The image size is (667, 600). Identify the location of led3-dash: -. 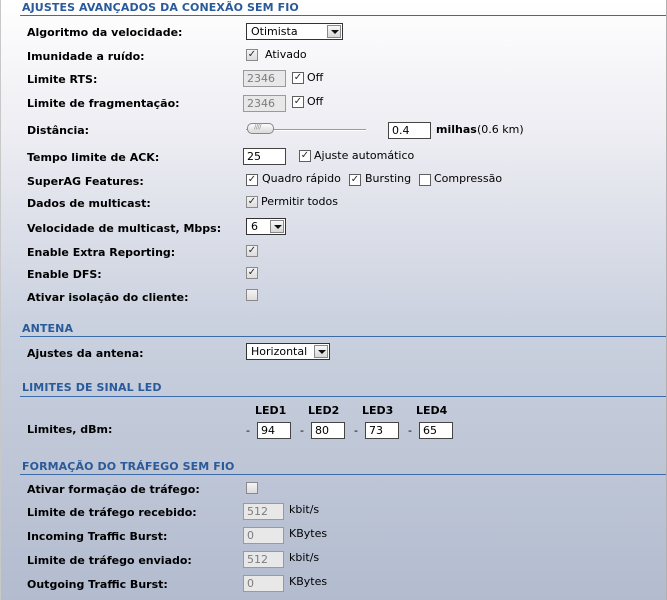
(356, 430).